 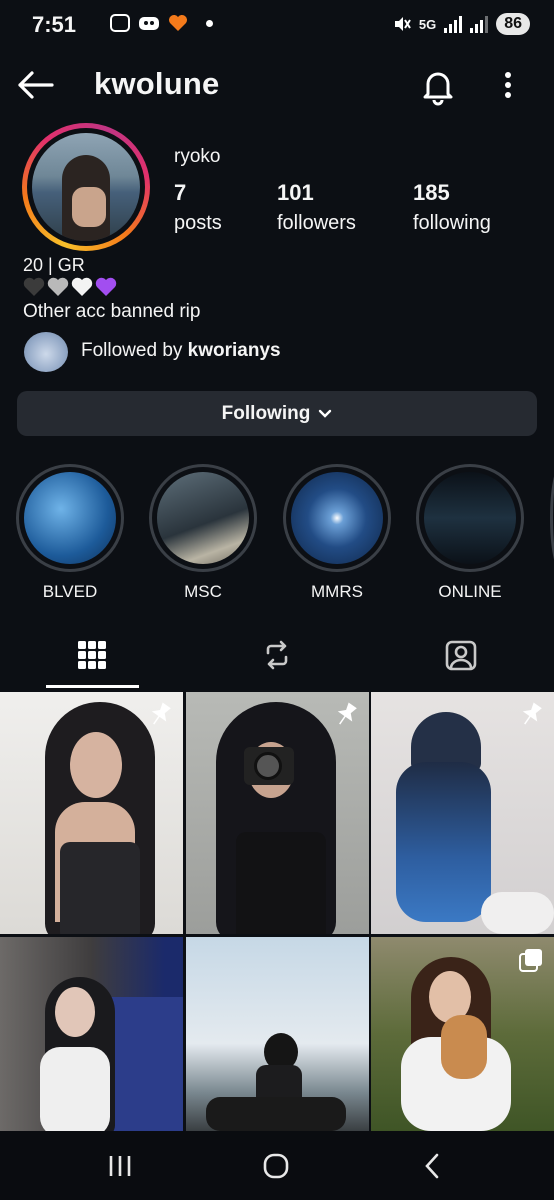 I want to click on highlight-msc: MSC, so click(x=203, y=533).